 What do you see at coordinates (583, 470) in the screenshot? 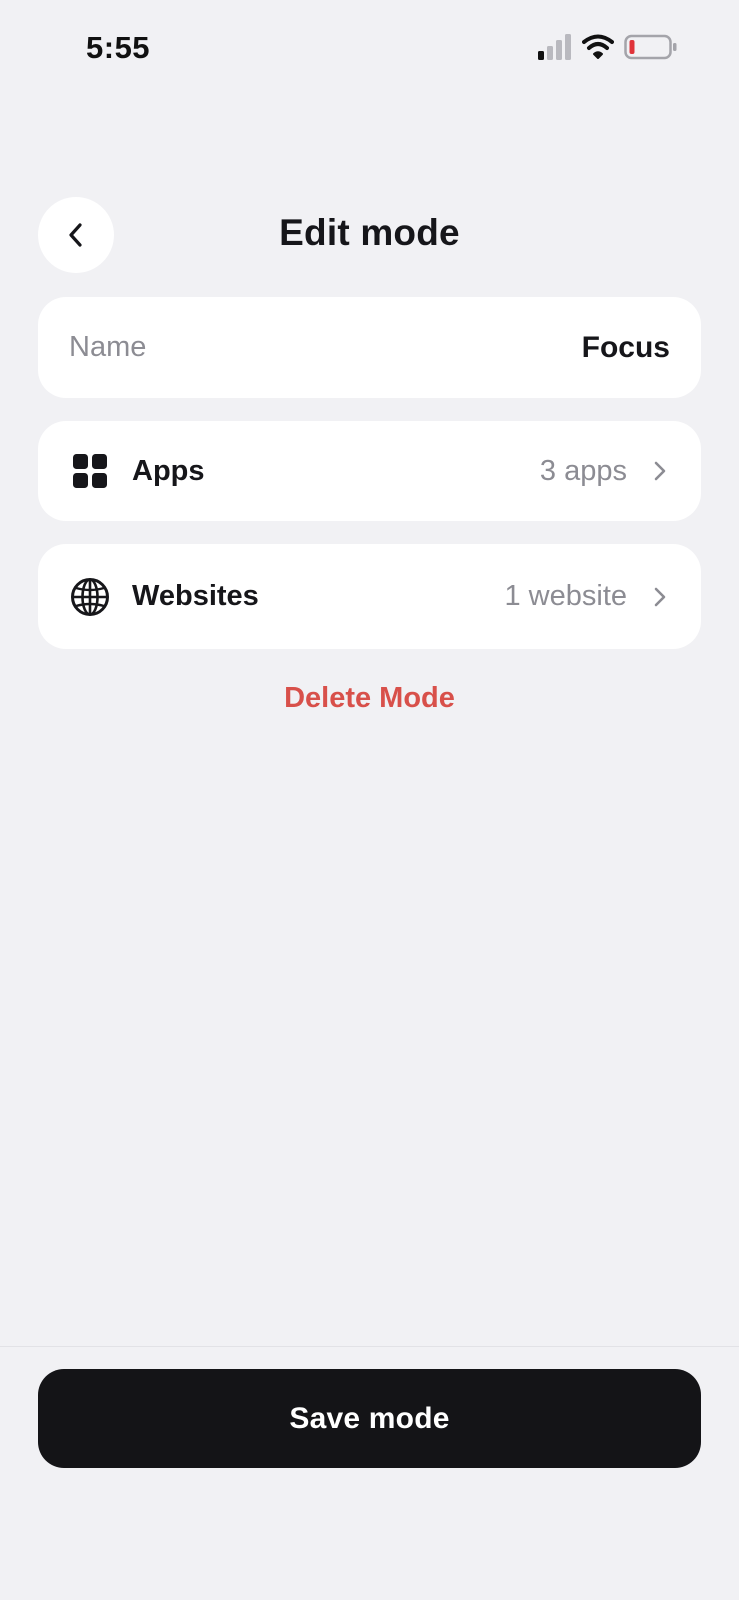
I see `apps-count: 3 apps` at bounding box center [583, 470].